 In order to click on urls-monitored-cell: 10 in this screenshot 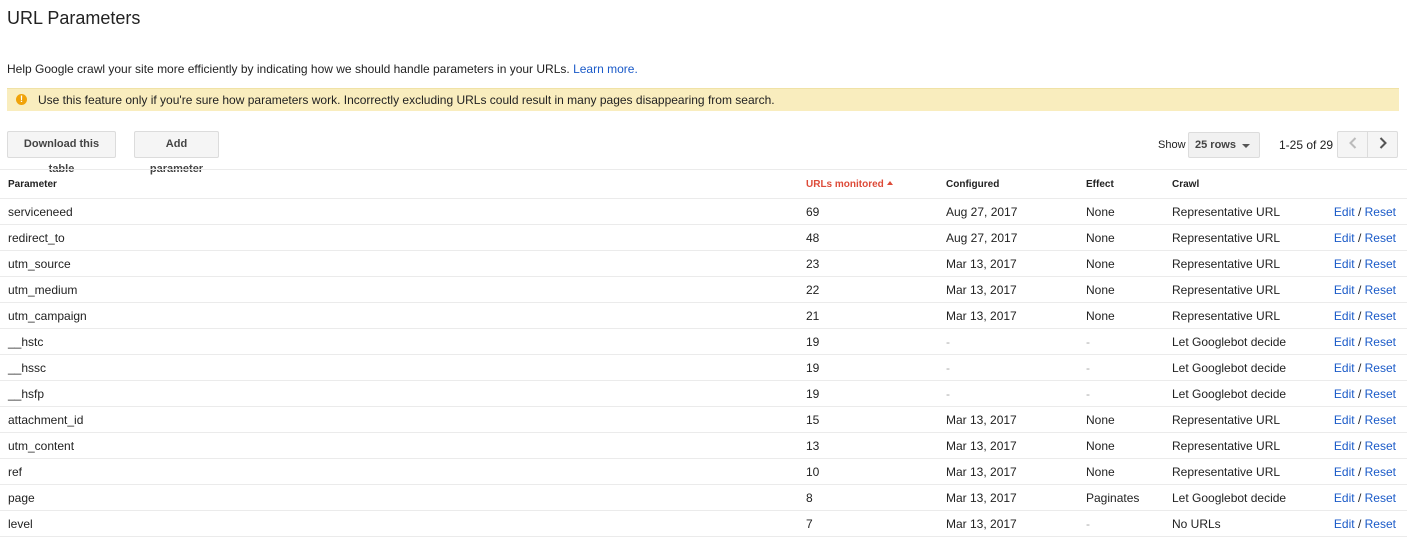, I will do `click(876, 471)`.